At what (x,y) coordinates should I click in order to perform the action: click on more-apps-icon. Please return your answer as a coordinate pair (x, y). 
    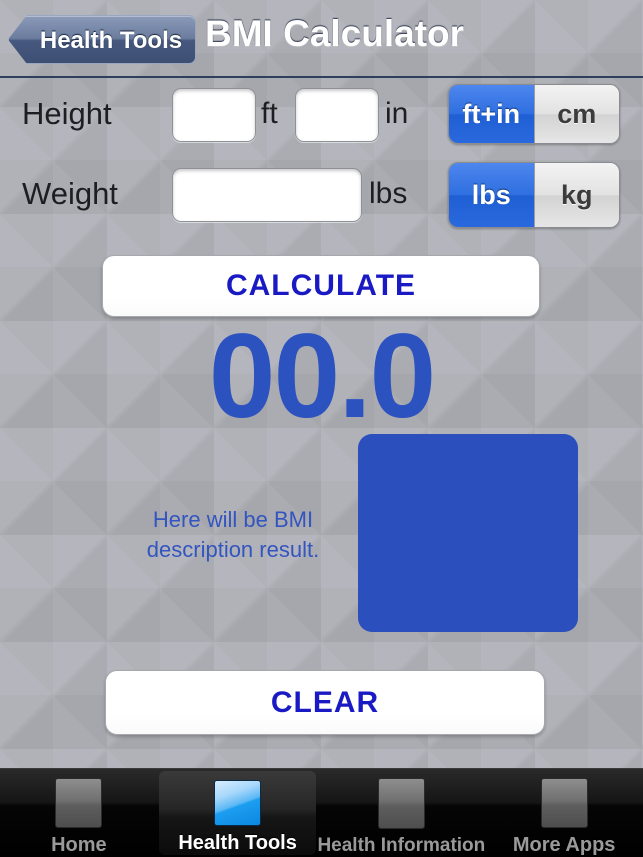
    Looking at the image, I should click on (564, 803).